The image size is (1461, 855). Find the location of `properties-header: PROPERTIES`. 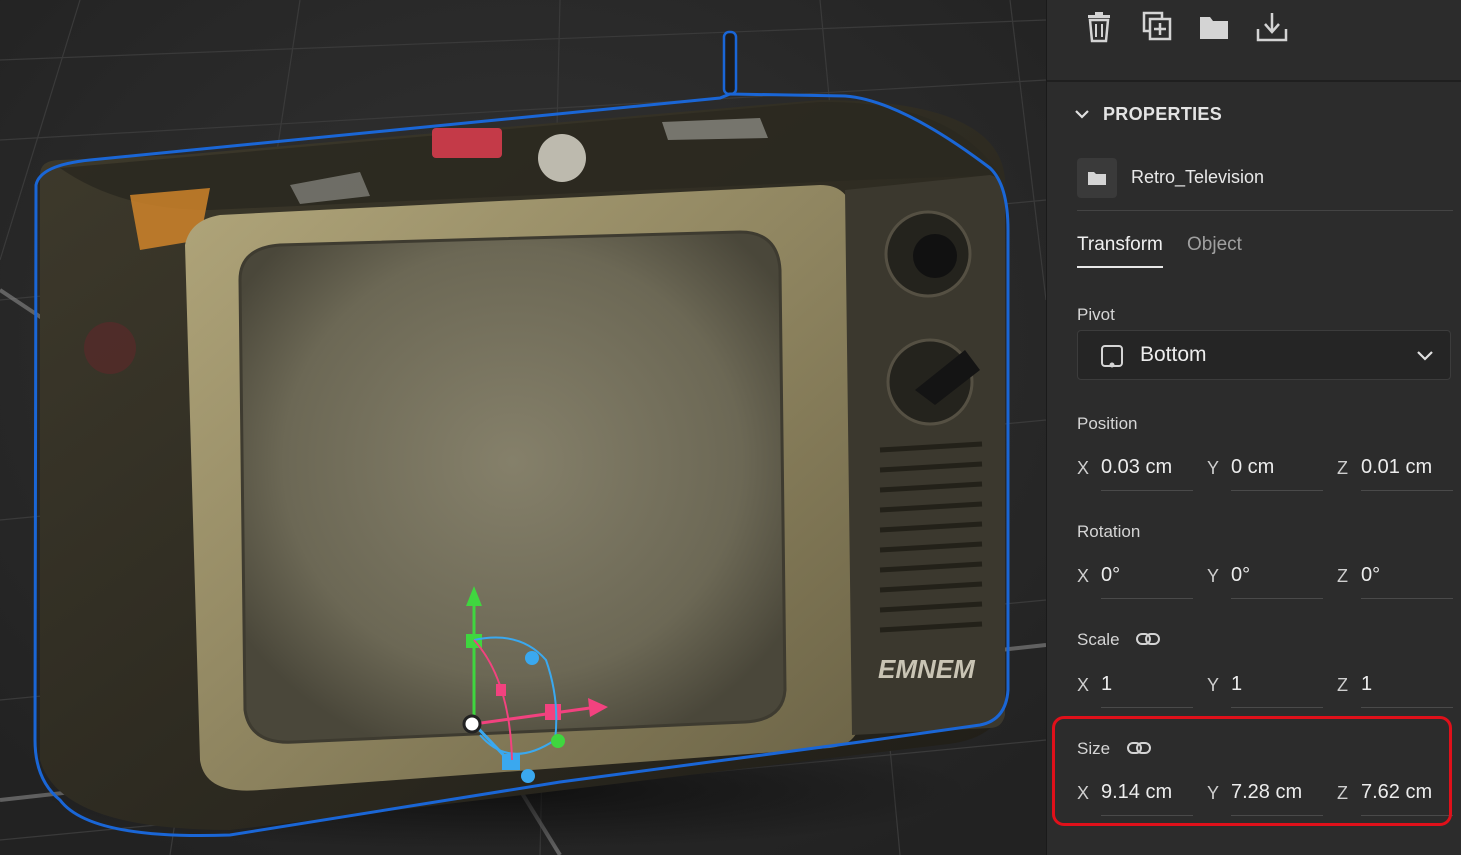

properties-header: PROPERTIES is located at coordinates (1148, 114).